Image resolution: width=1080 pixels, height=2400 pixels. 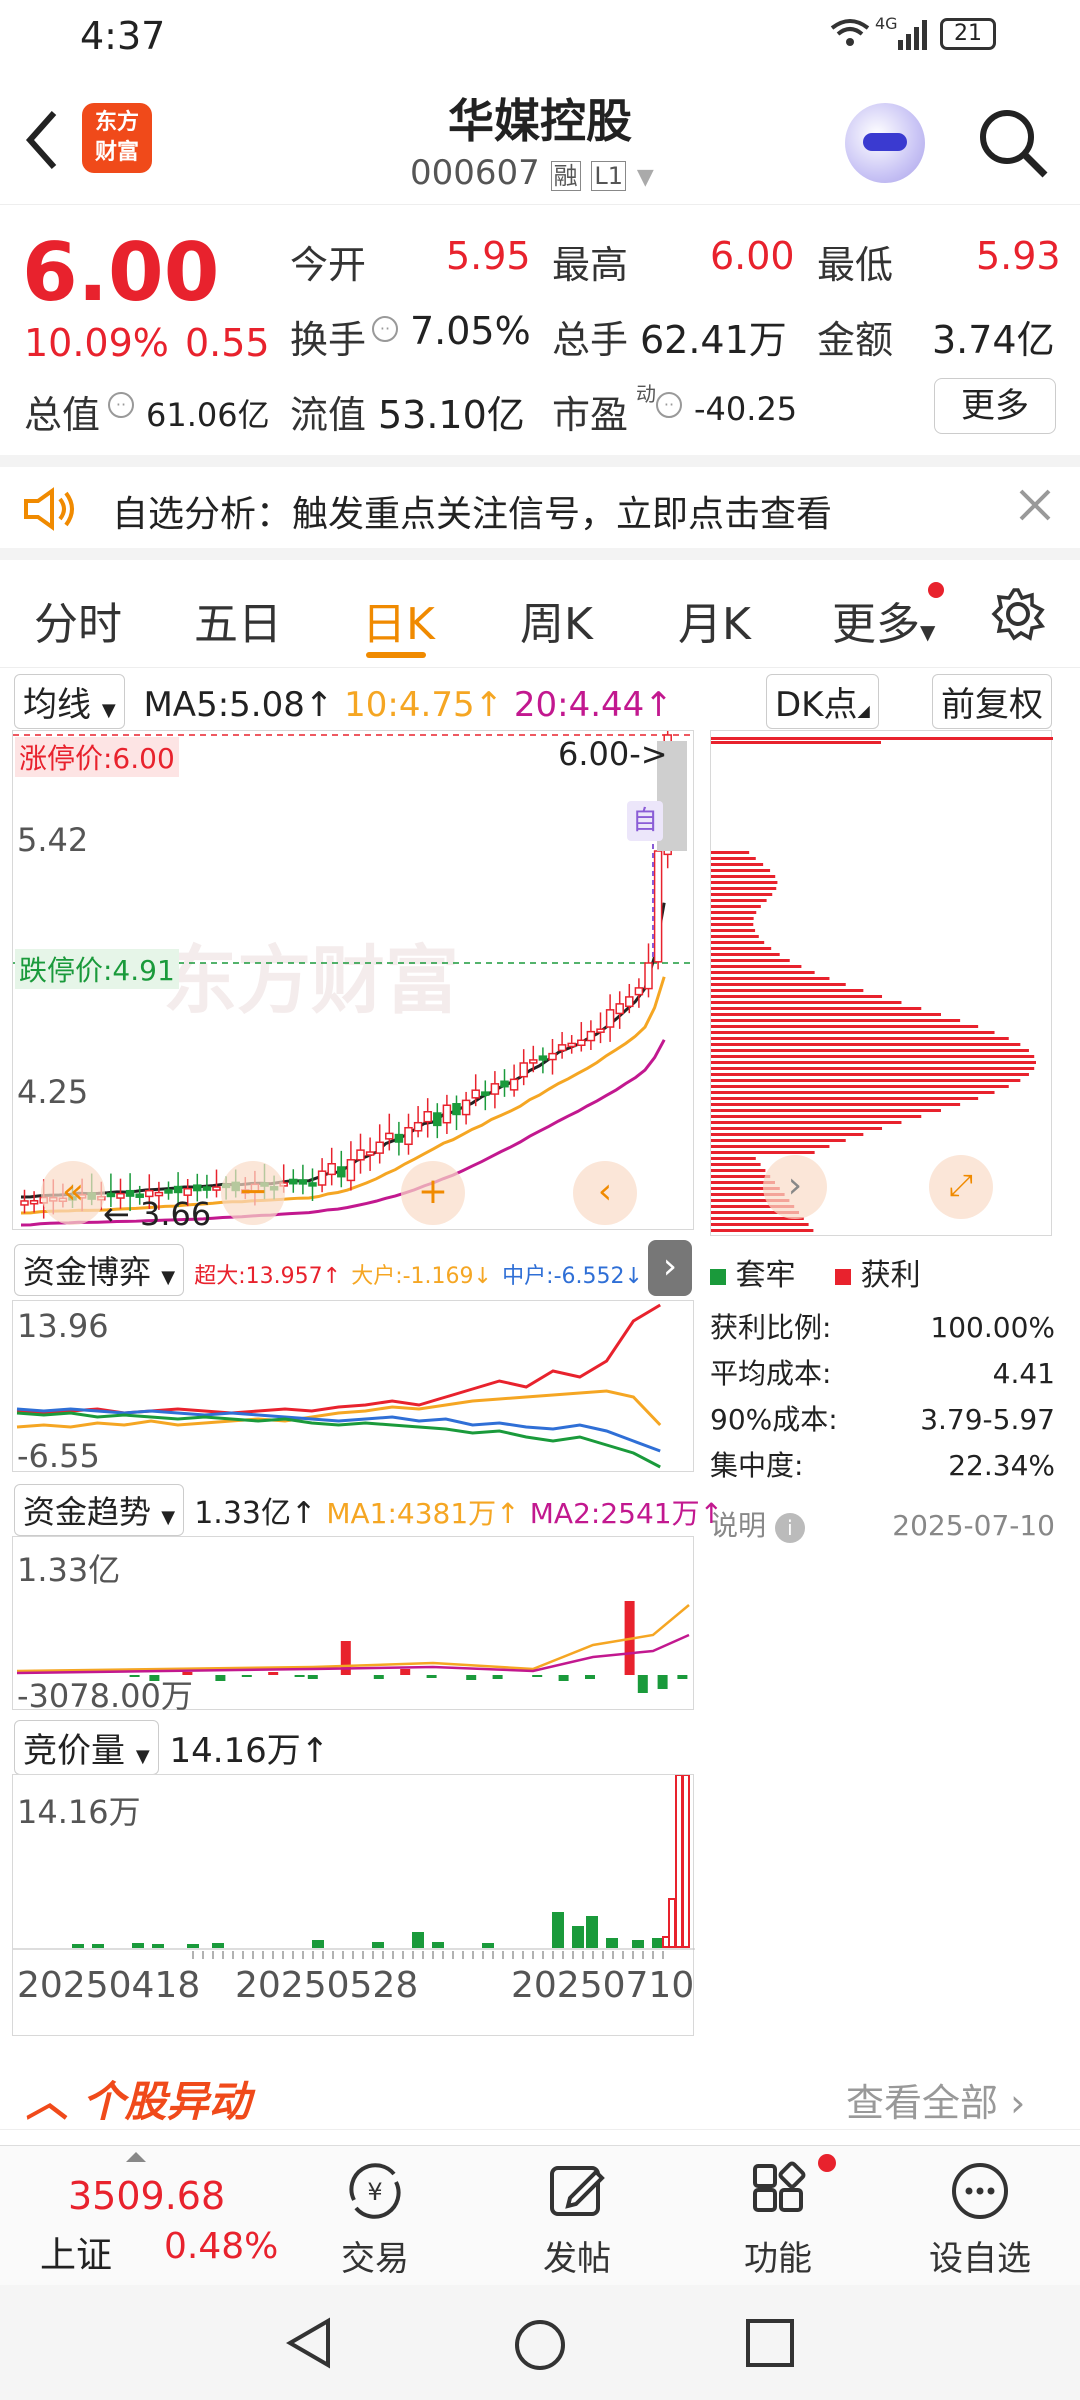 What do you see at coordinates (752, 256) in the screenshot?
I see `high-value: 6.00` at bounding box center [752, 256].